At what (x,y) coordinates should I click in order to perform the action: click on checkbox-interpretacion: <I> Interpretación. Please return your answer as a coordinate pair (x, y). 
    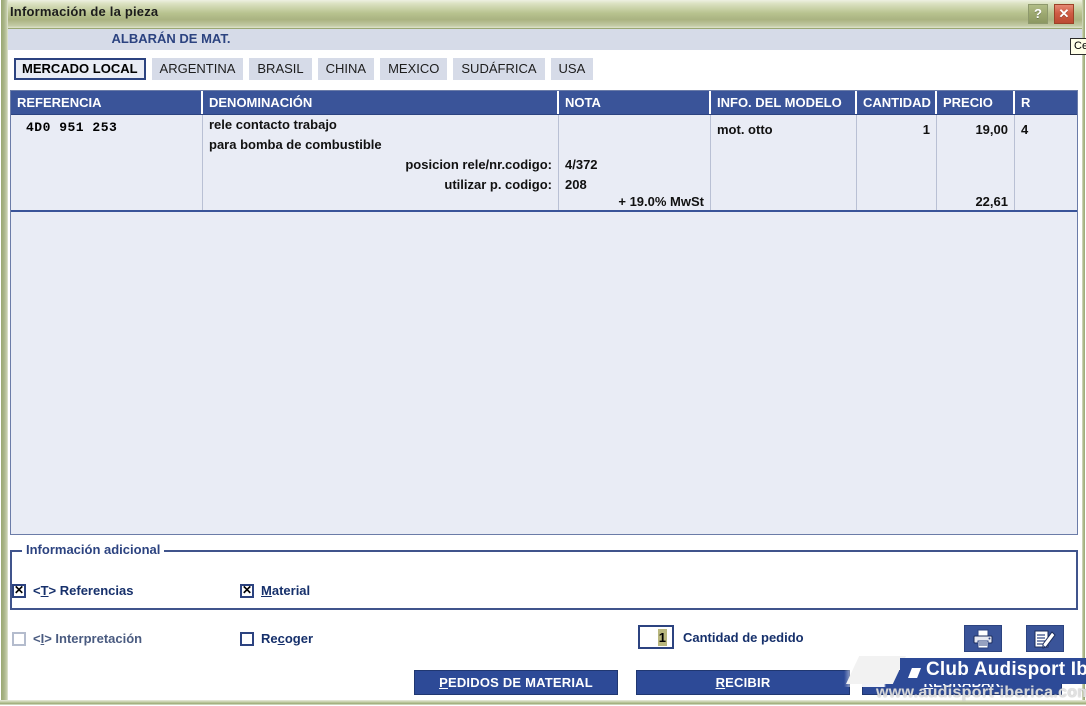
    Looking at the image, I should click on (77, 638).